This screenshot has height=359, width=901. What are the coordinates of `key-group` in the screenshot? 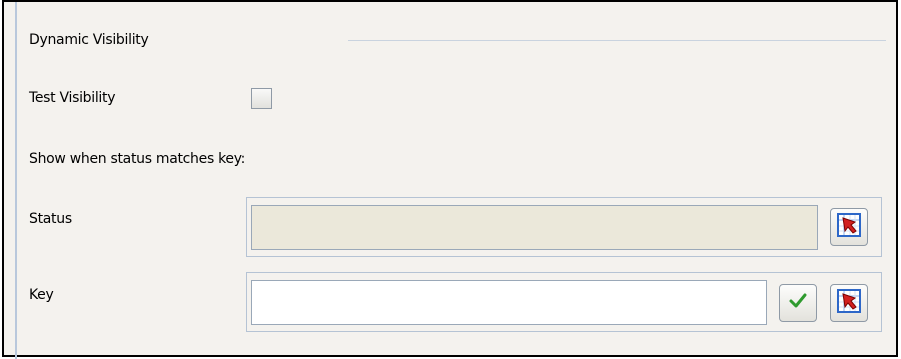 It's located at (564, 302).